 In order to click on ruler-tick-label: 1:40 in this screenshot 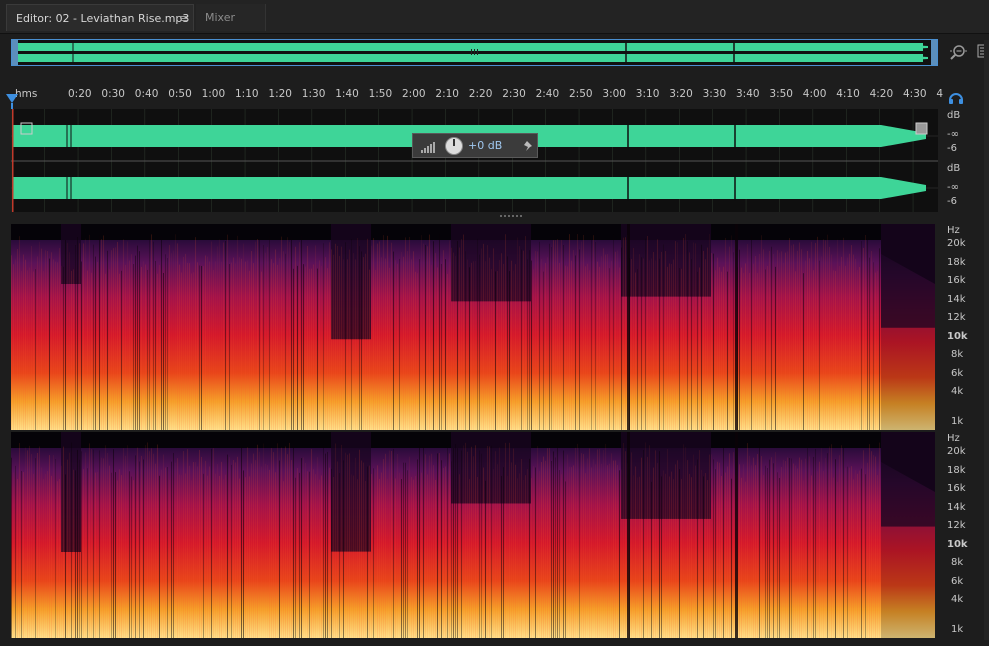, I will do `click(347, 94)`.